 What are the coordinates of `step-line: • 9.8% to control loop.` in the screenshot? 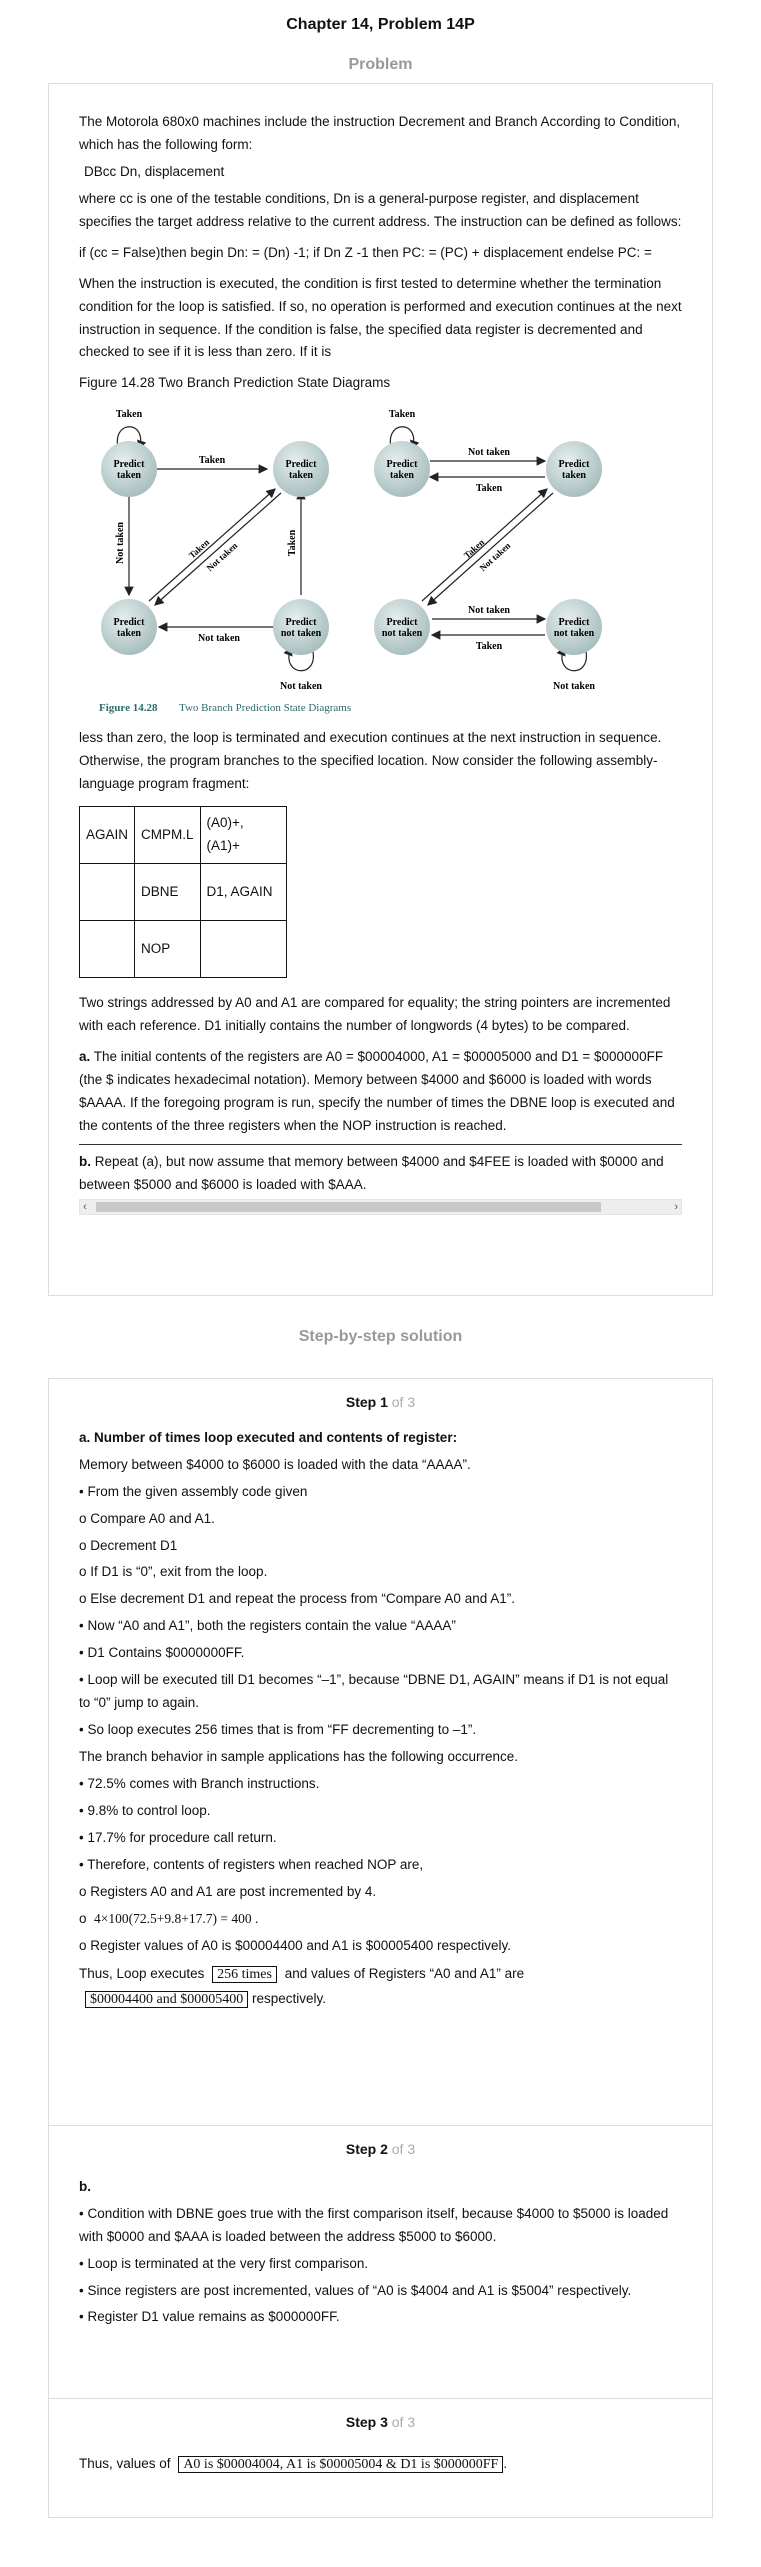 It's located at (145, 1810).